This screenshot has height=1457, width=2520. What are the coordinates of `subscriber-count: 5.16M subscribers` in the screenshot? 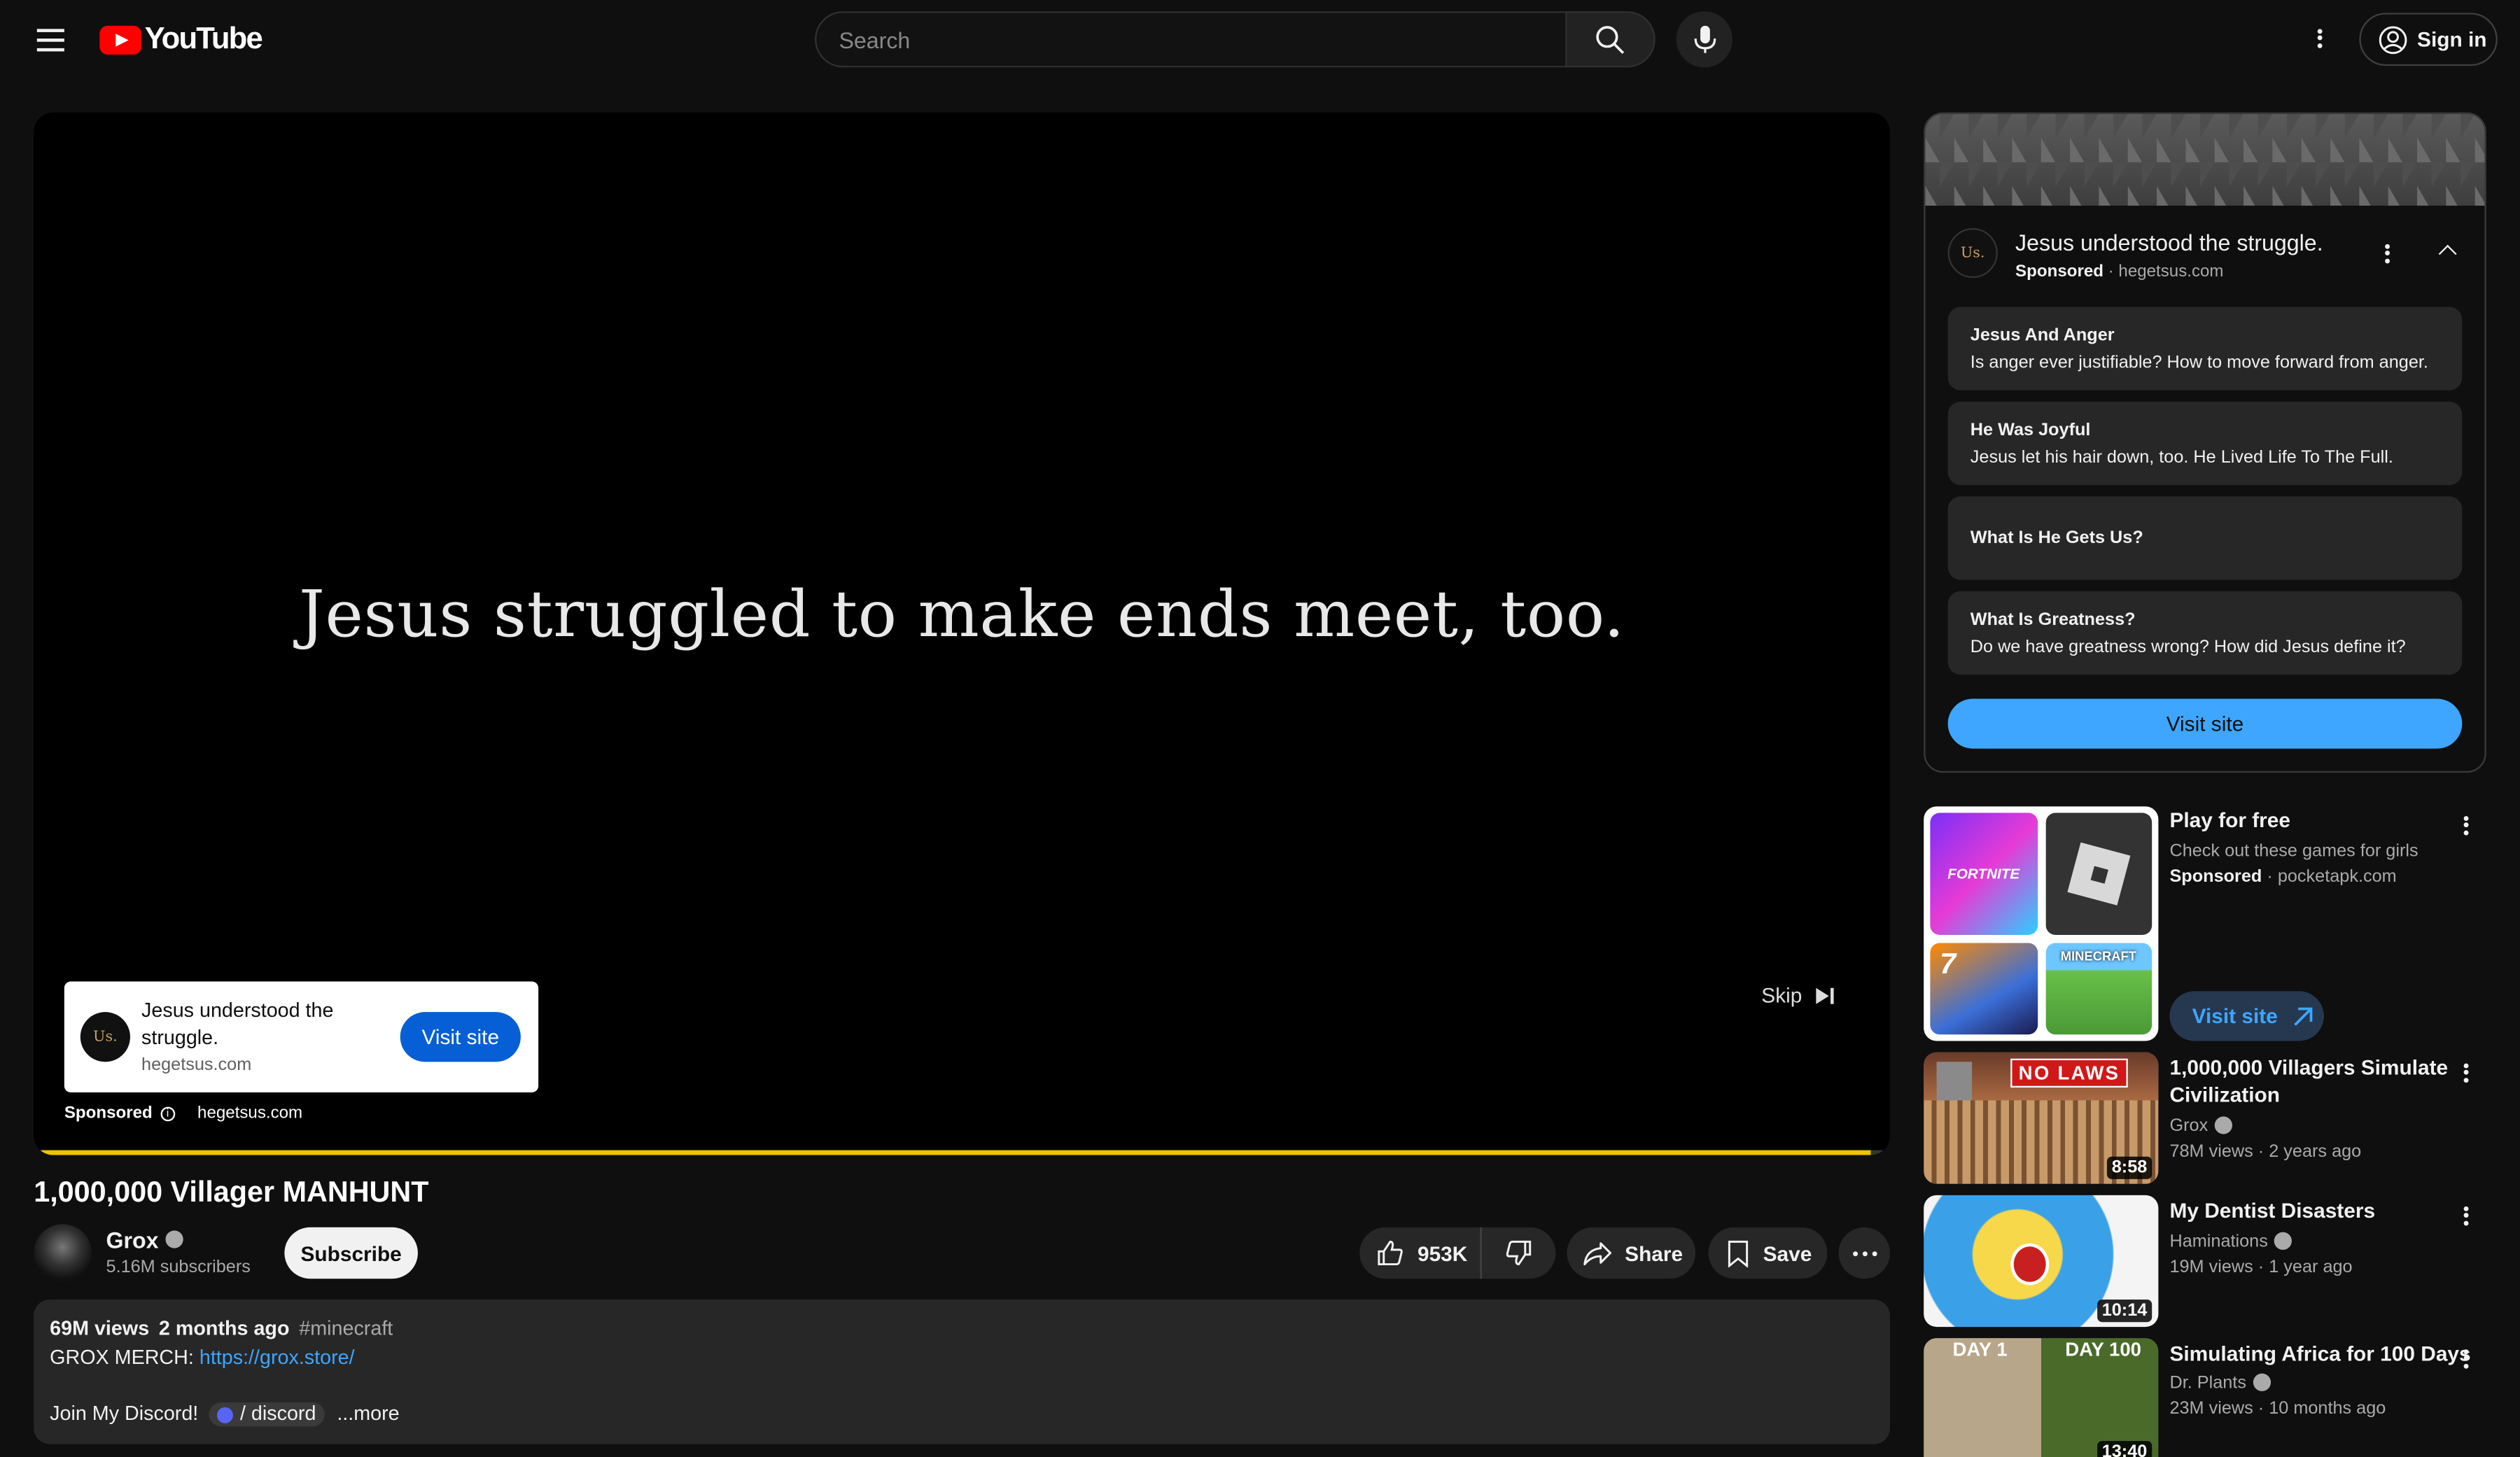 It's located at (178, 1267).